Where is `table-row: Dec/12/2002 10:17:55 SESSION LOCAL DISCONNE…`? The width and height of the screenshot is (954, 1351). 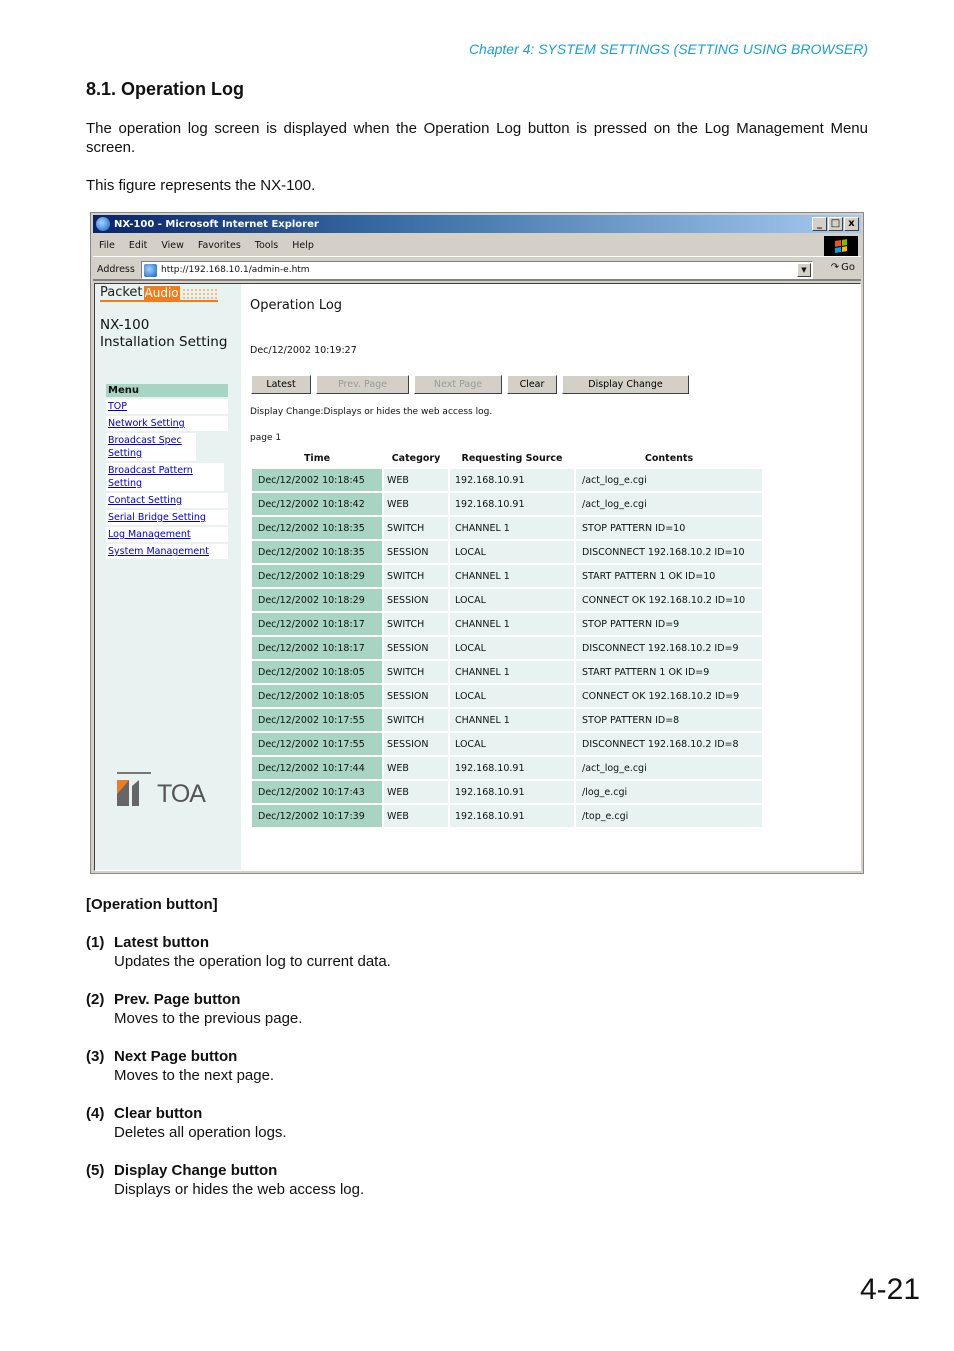
table-row: Dec/12/2002 10:17:55 SESSION LOCAL DISCONNE… is located at coordinates (507, 744).